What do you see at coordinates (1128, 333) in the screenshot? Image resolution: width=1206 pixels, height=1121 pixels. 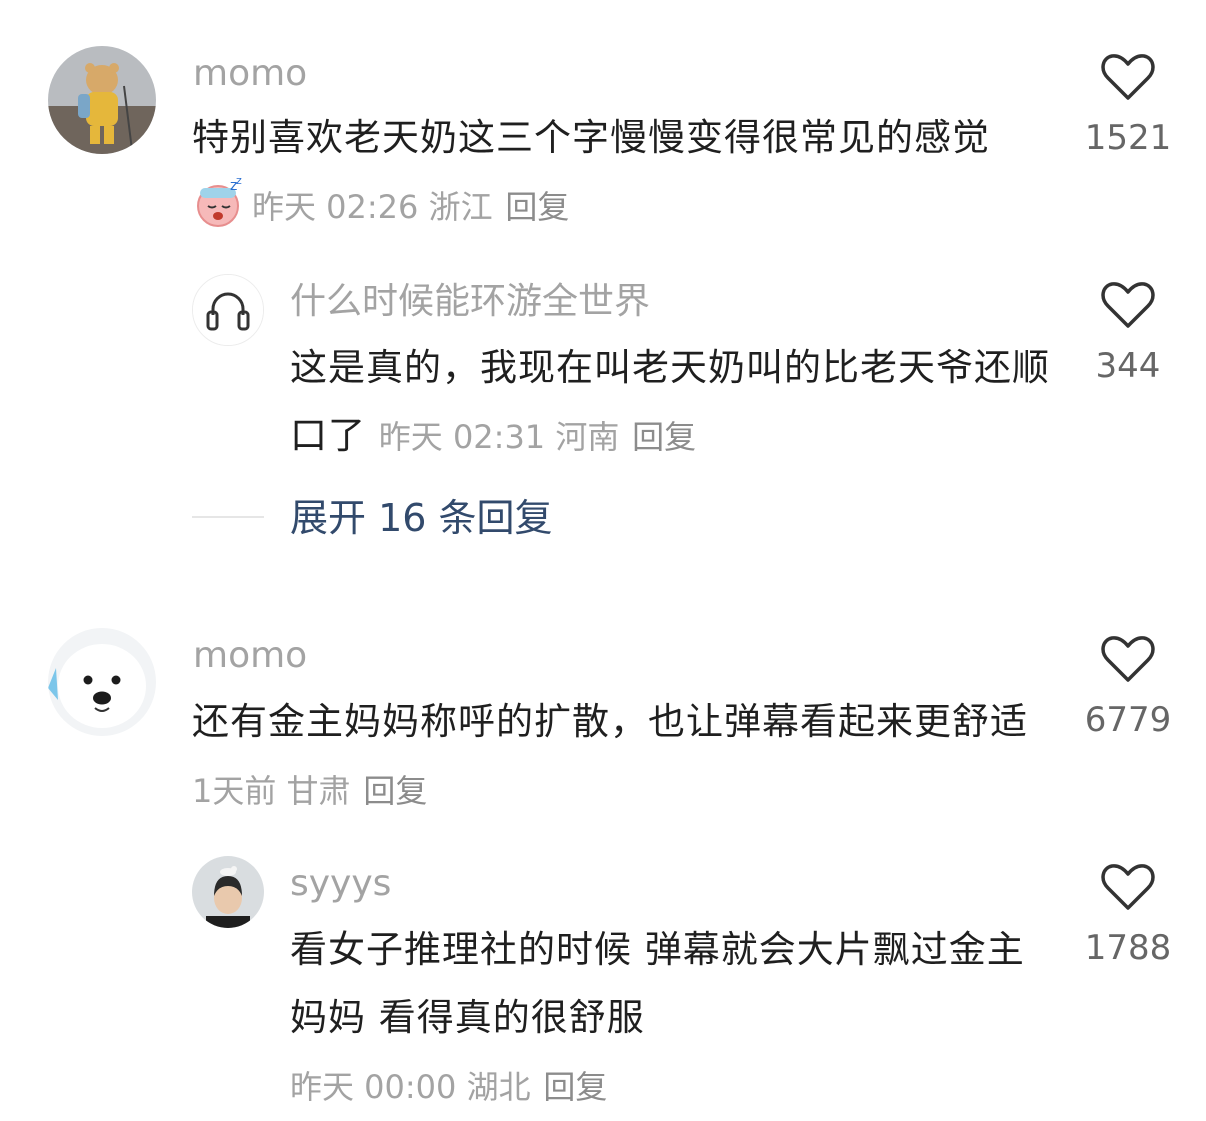 I see `like-area: 344` at bounding box center [1128, 333].